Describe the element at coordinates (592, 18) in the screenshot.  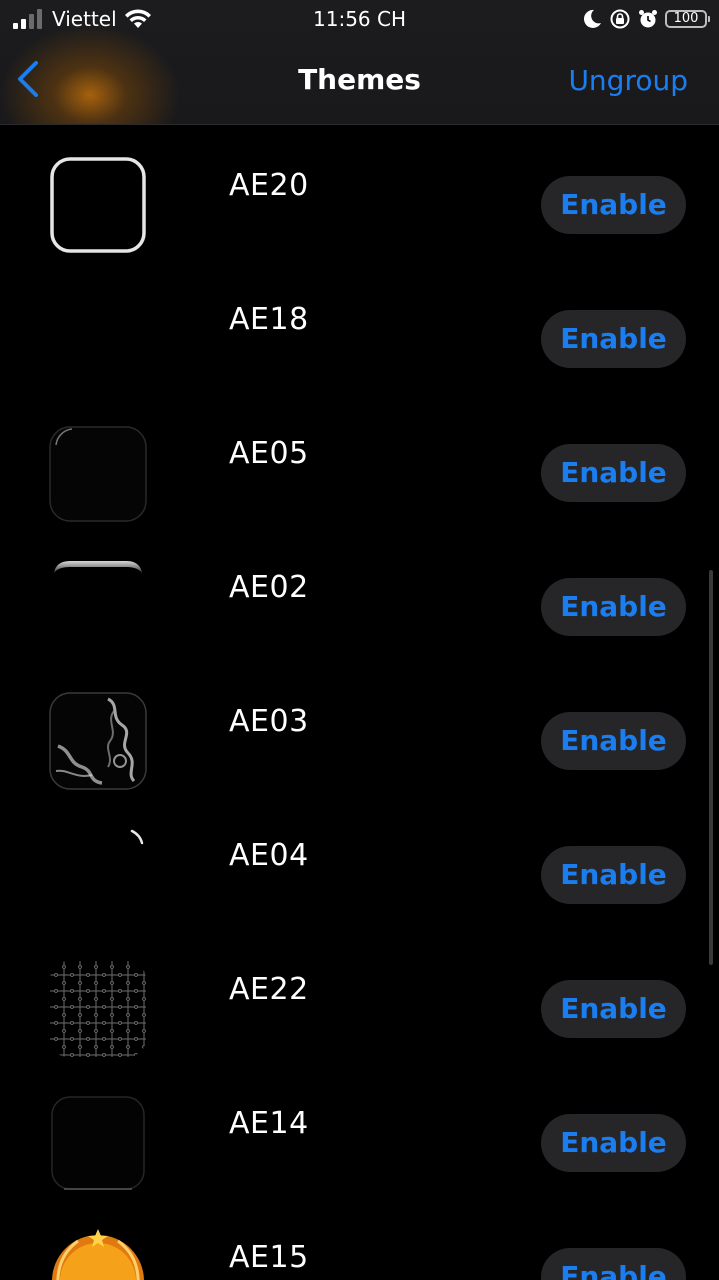
I see `moon-icon` at that location.